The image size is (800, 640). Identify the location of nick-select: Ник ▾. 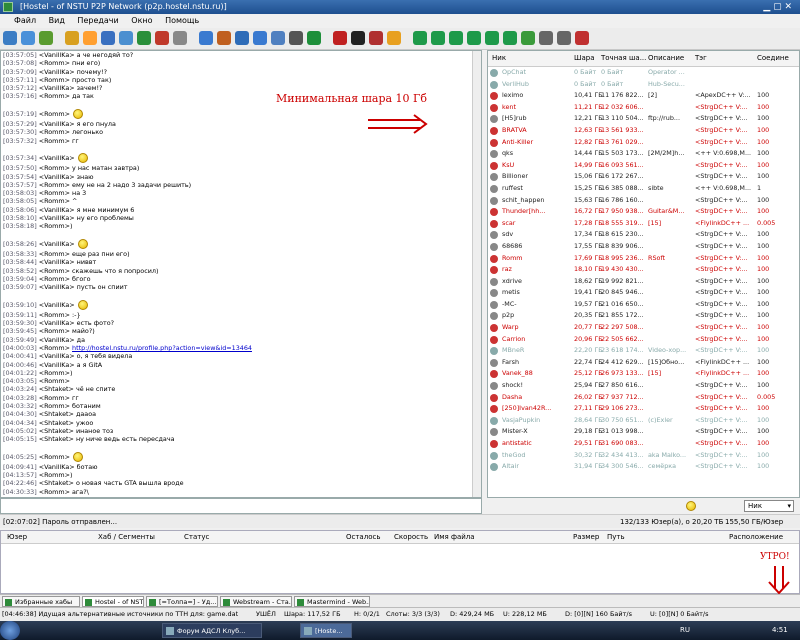
(769, 506).